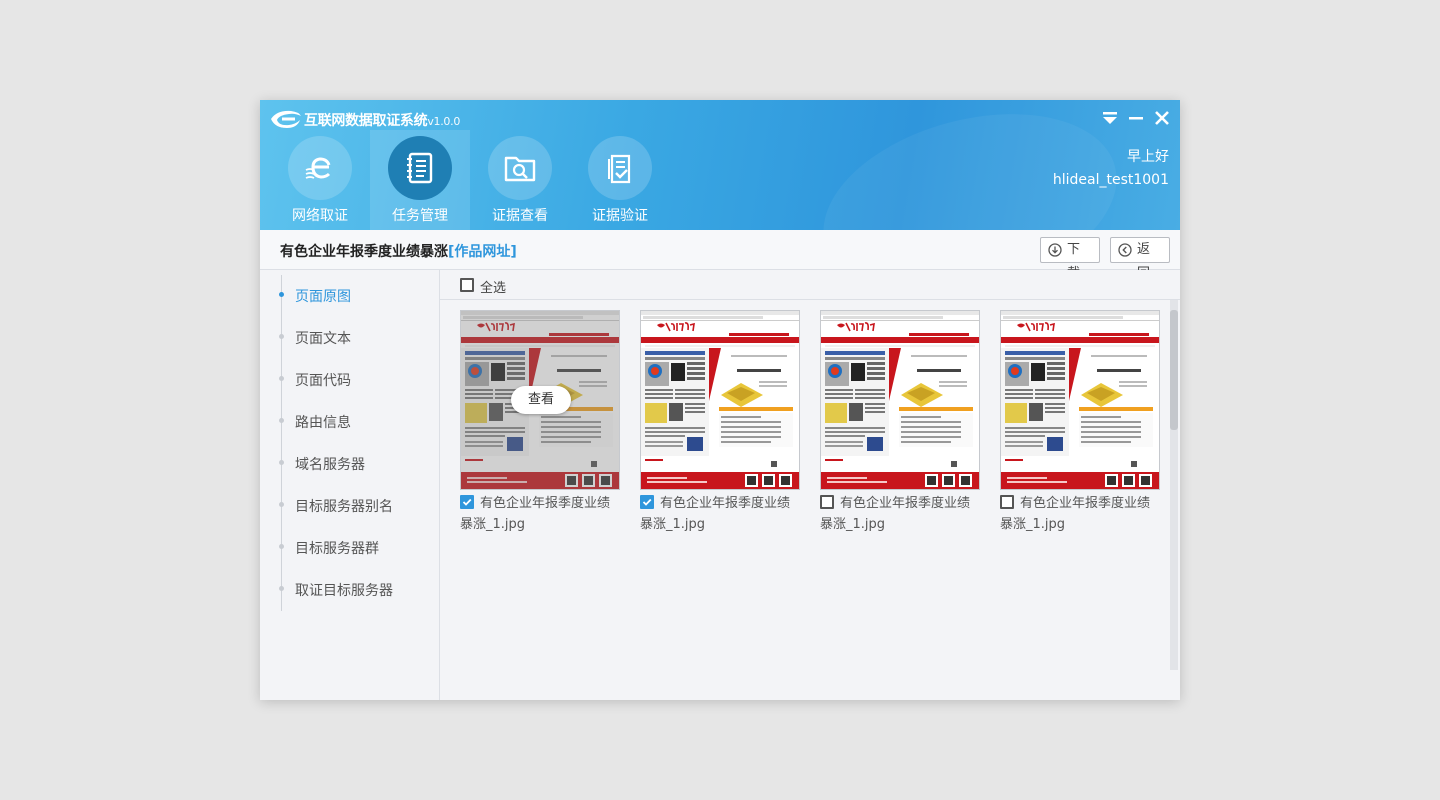 This screenshot has width=1440, height=800. I want to click on sidebar-item-page-original: 页面原图, so click(349, 296).